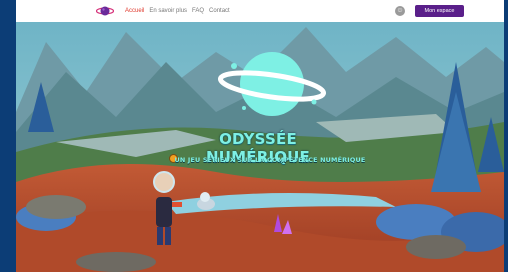 This screenshot has width=508, height=272. I want to click on accessibility-icon: ☺, so click(400, 11).